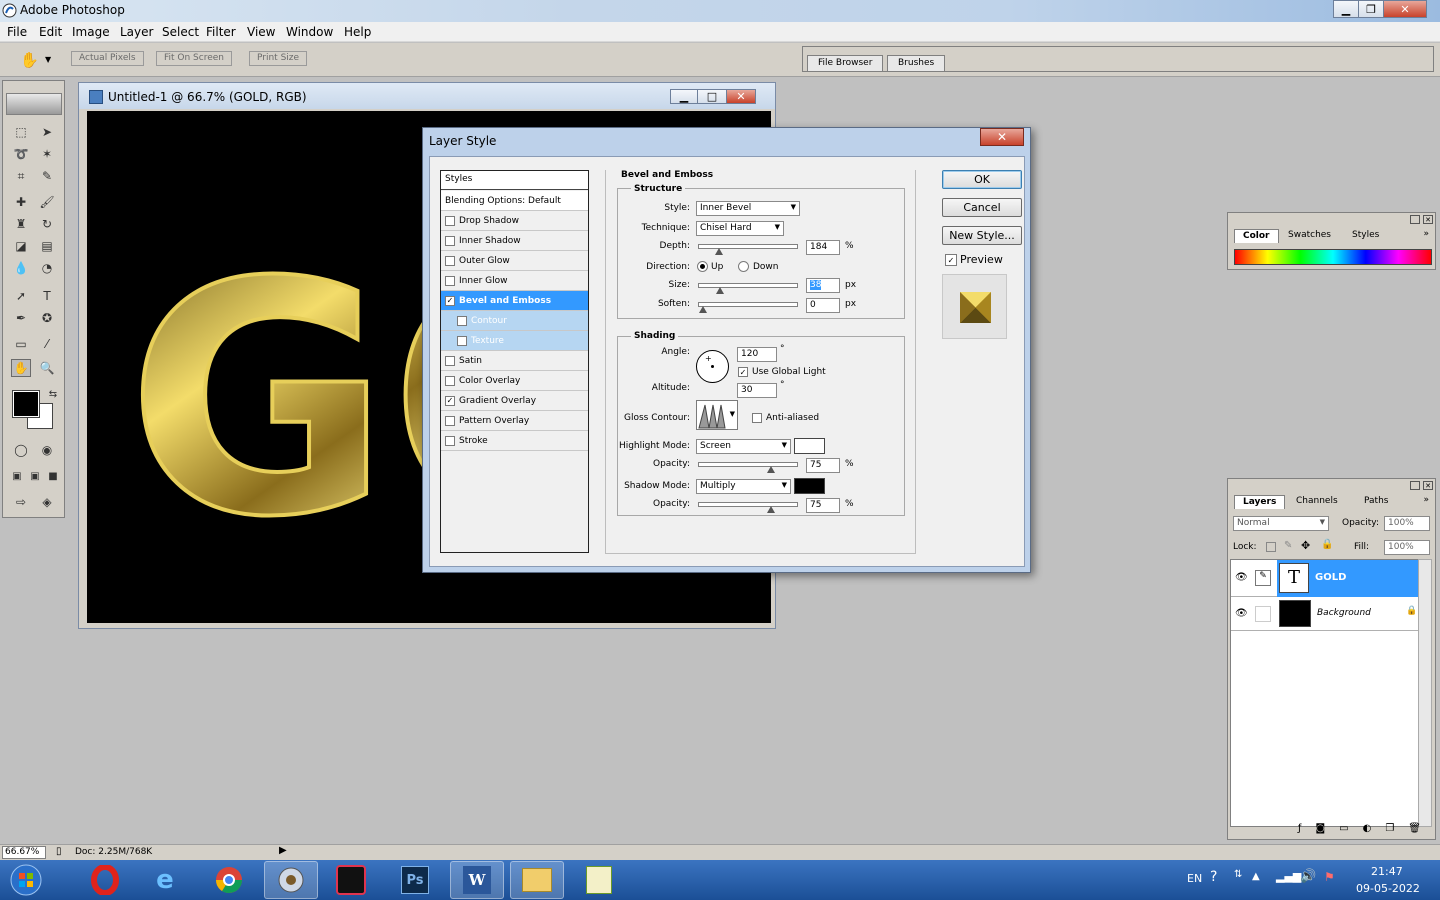 The height and width of the screenshot is (900, 1440). I want to click on angle-dial: +, so click(712, 366).